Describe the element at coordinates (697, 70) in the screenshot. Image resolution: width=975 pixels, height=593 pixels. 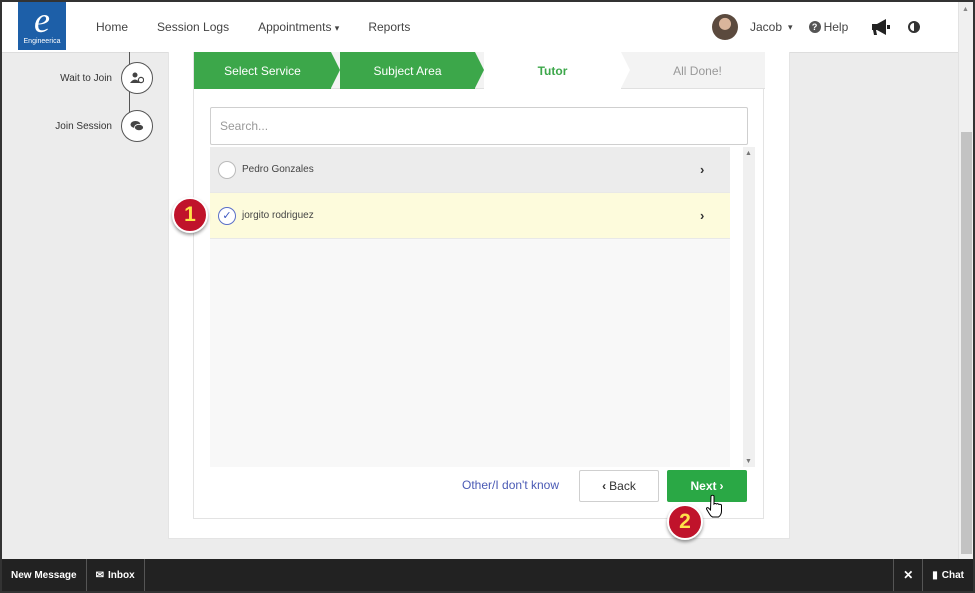
I see `wizard-step-all-done: All Done!` at that location.